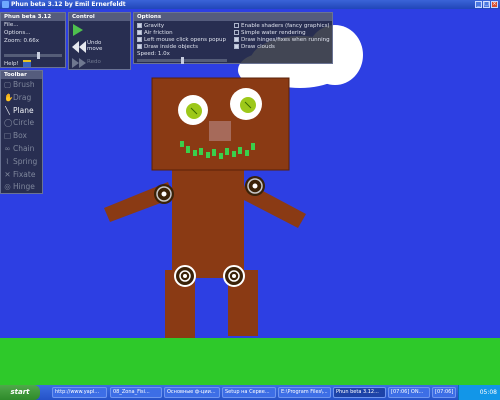 Image resolution: width=500 pixels, height=400 pixels. I want to click on tool-chain: ∞ Chain, so click(21, 149).